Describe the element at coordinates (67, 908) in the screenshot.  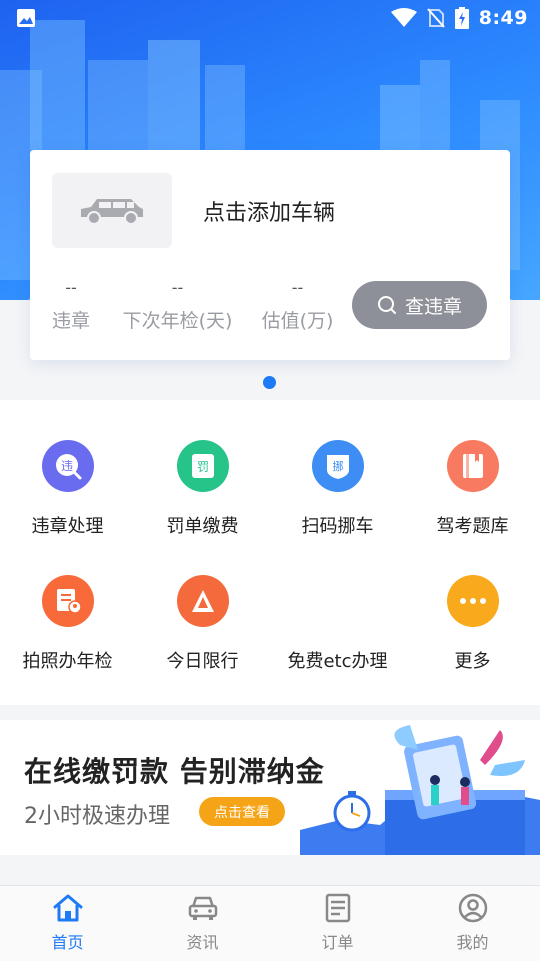
I see `home-icon` at that location.